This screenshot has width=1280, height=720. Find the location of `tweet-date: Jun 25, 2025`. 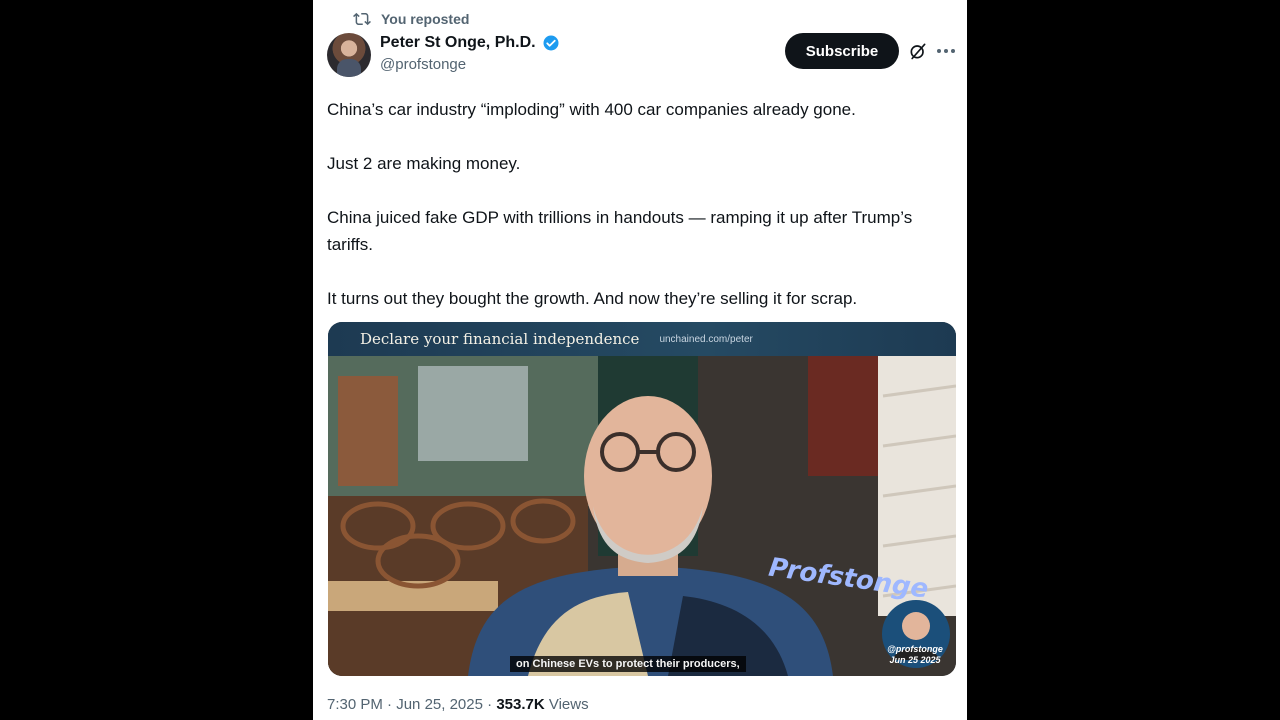

tweet-date: Jun 25, 2025 is located at coordinates (439, 704).